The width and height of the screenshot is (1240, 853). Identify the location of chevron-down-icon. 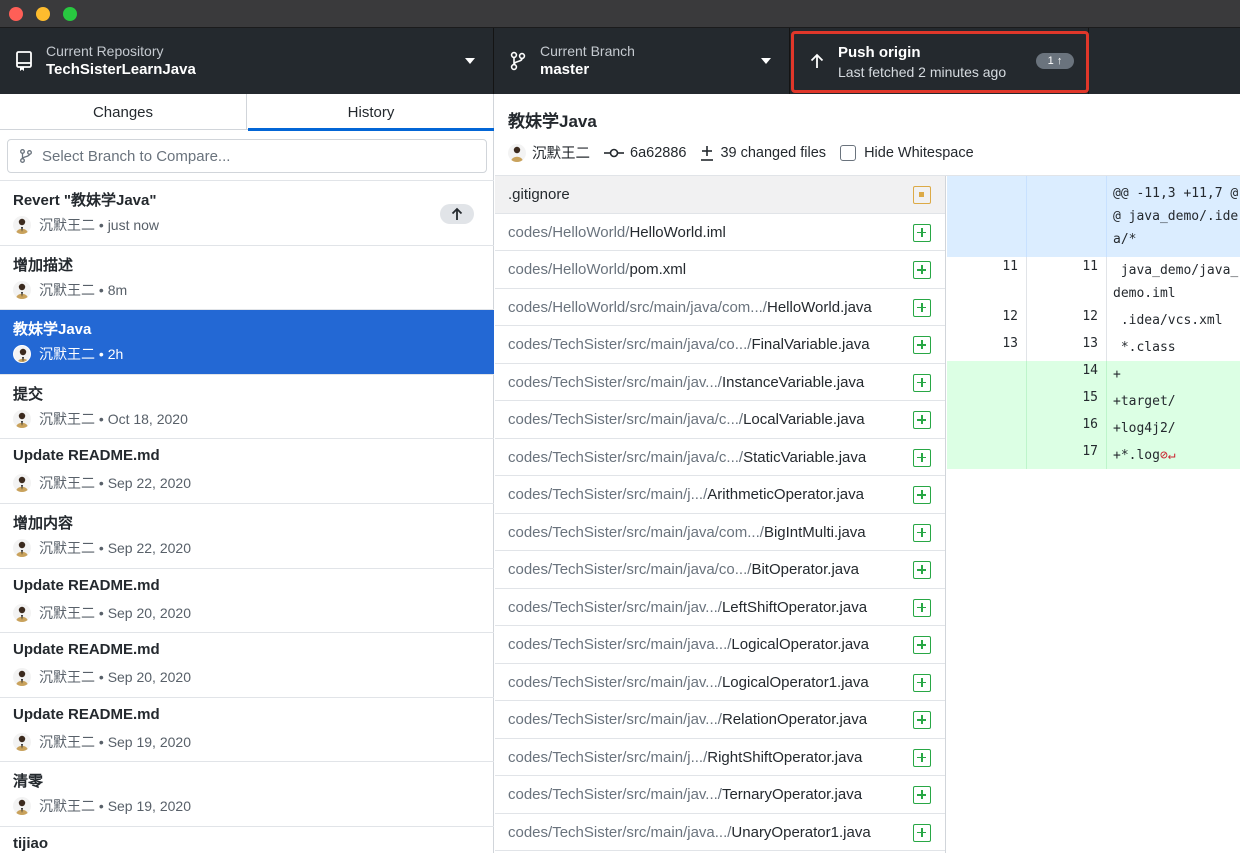
(766, 61).